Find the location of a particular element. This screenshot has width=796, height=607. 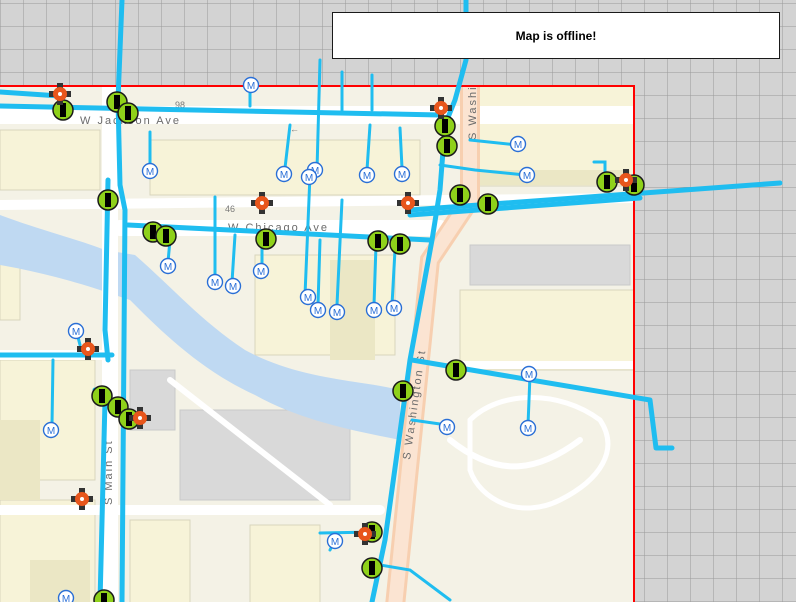

offline-banner: Map is offline! is located at coordinates (556, 35).